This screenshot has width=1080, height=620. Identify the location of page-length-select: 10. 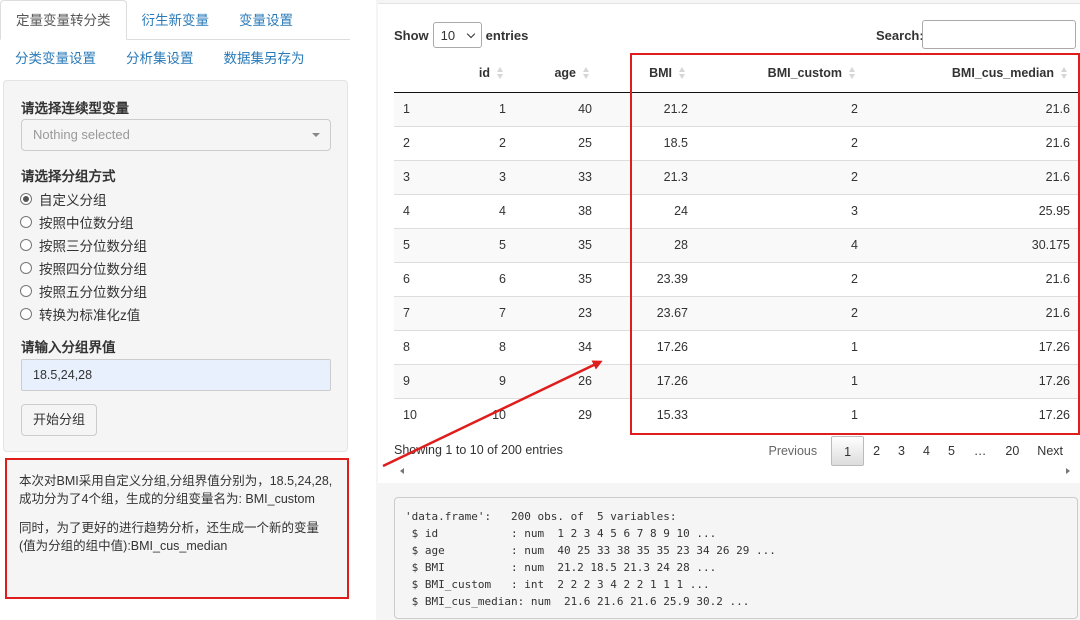
(457, 35).